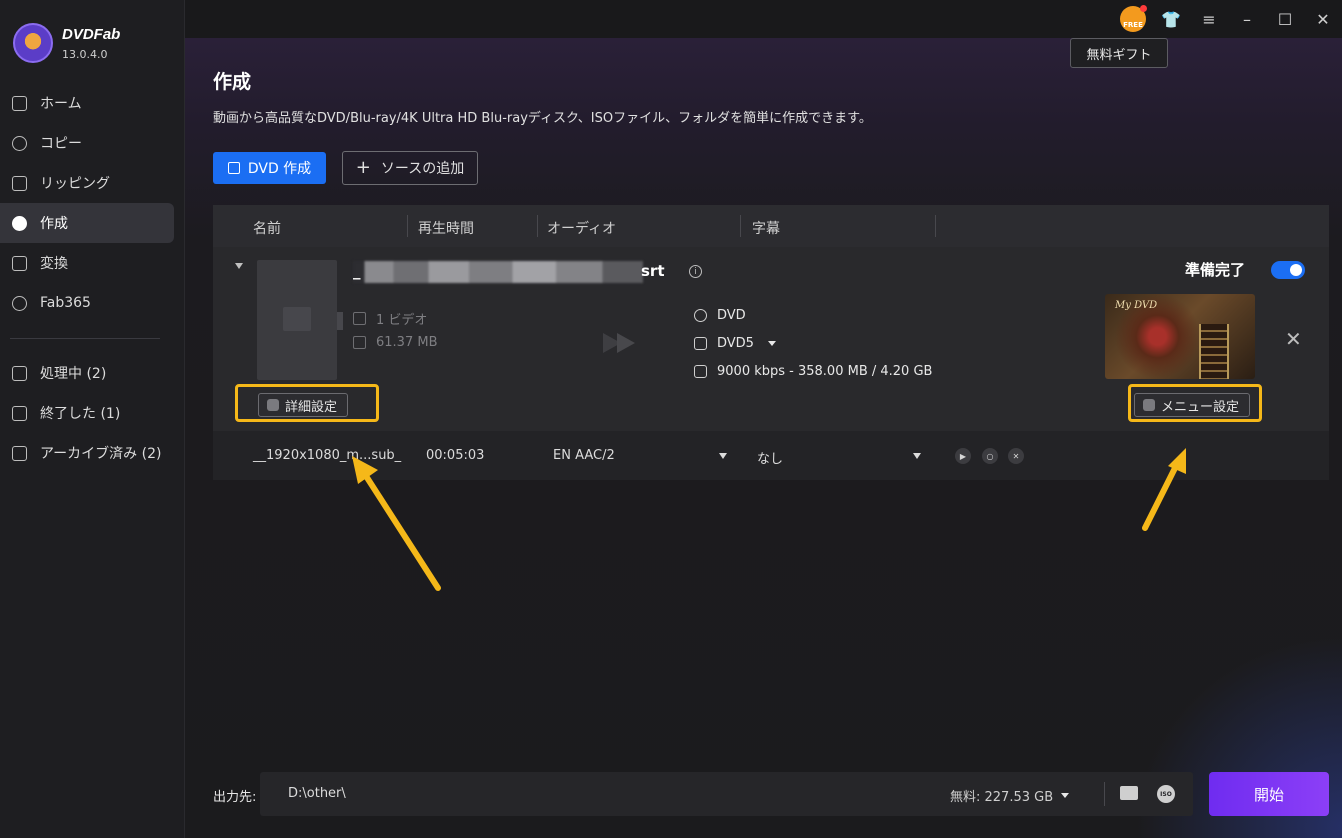 The image size is (1342, 838). Describe the element at coordinates (267, 229) in the screenshot. I see `header-name: 名前` at that location.